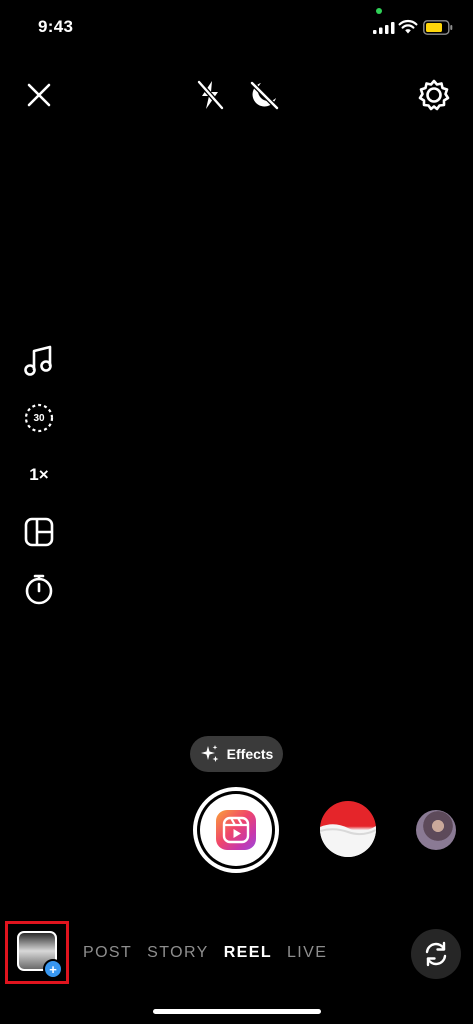 The width and height of the screenshot is (473, 1024). Describe the element at coordinates (264, 95) in the screenshot. I see `night-mode-off-icon` at that location.